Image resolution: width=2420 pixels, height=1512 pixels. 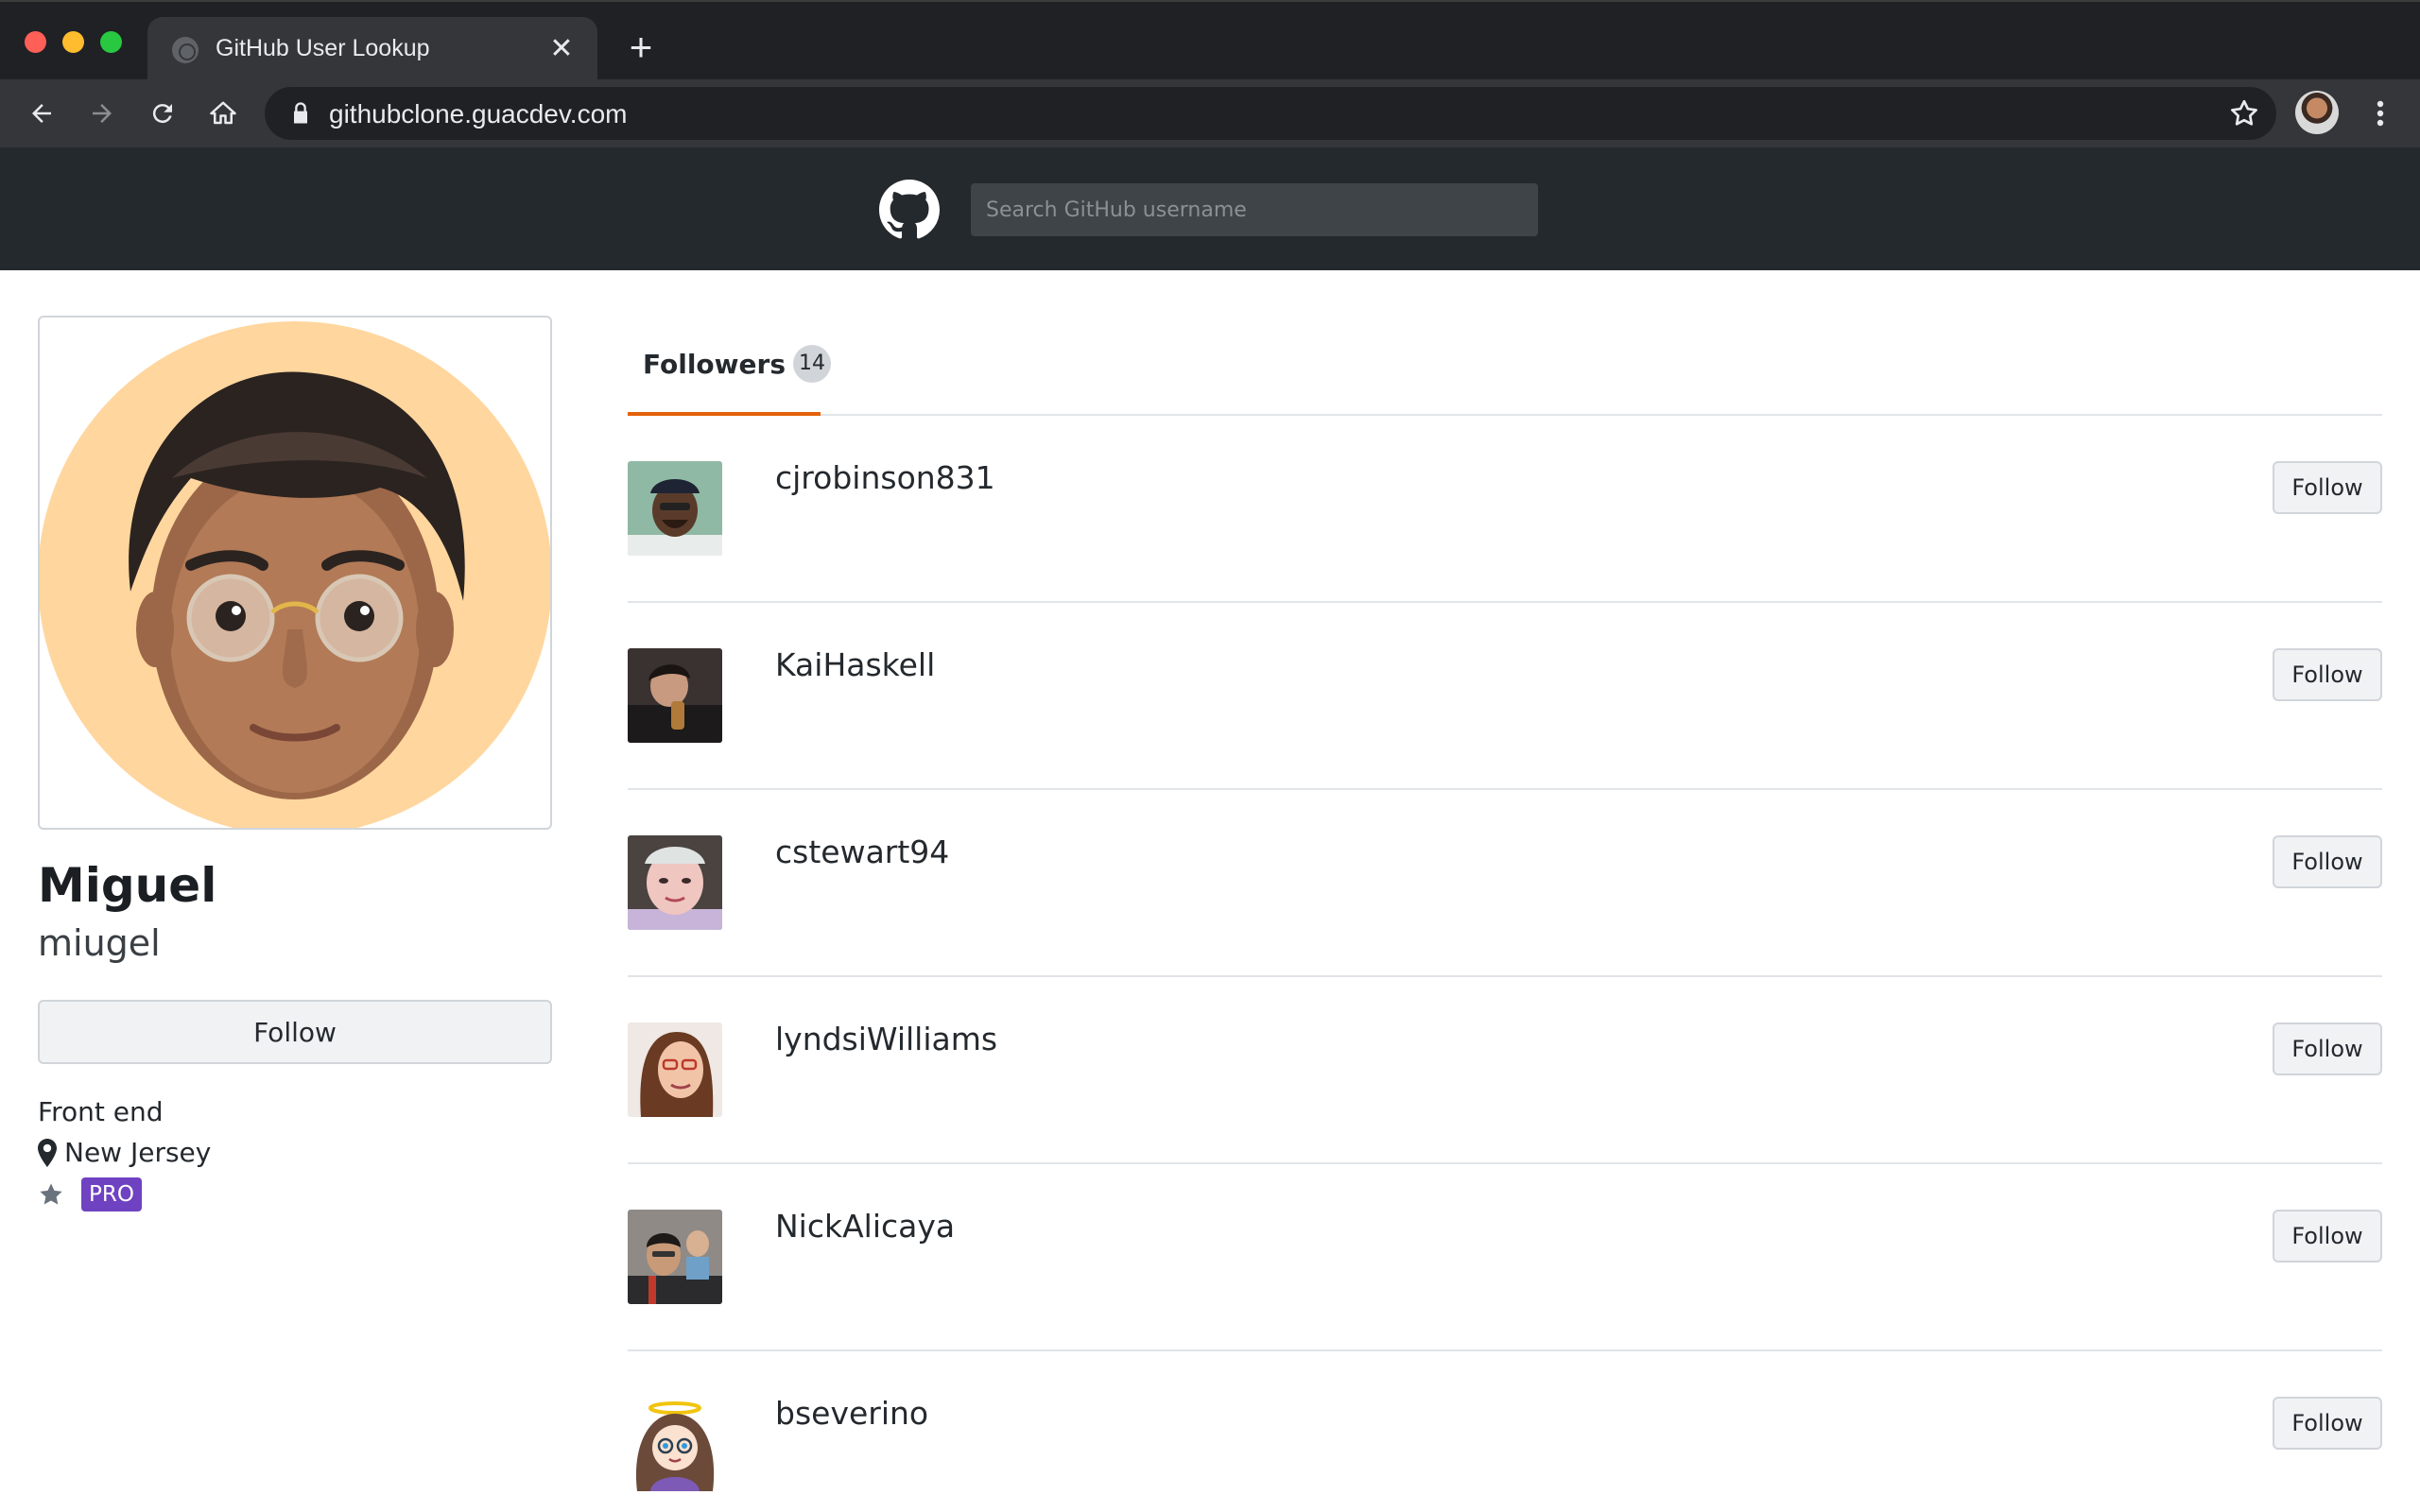 I want to click on address-bar: githubclone.guacdev.com, so click(x=1270, y=113).